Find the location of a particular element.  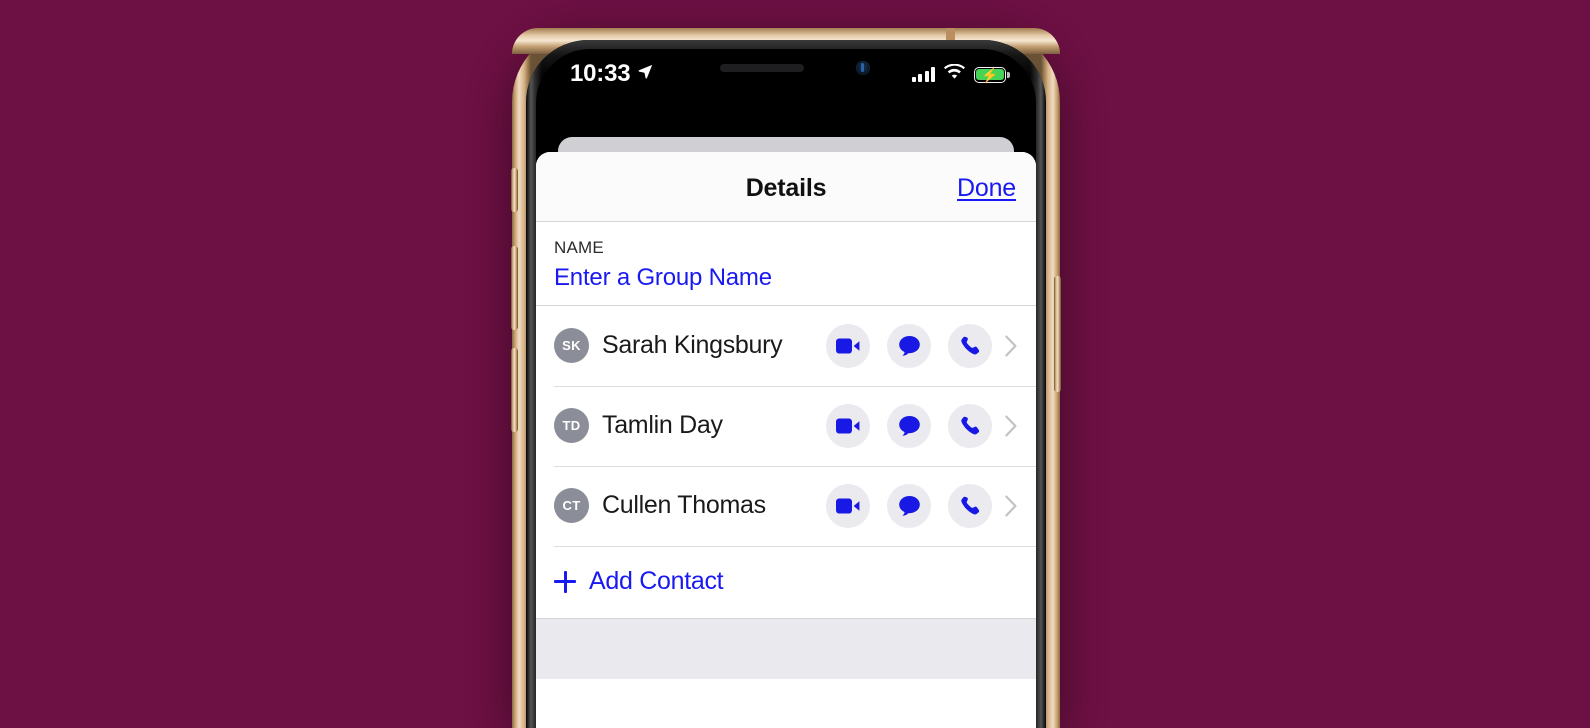

status-time: 10:33 is located at coordinates (600, 73).